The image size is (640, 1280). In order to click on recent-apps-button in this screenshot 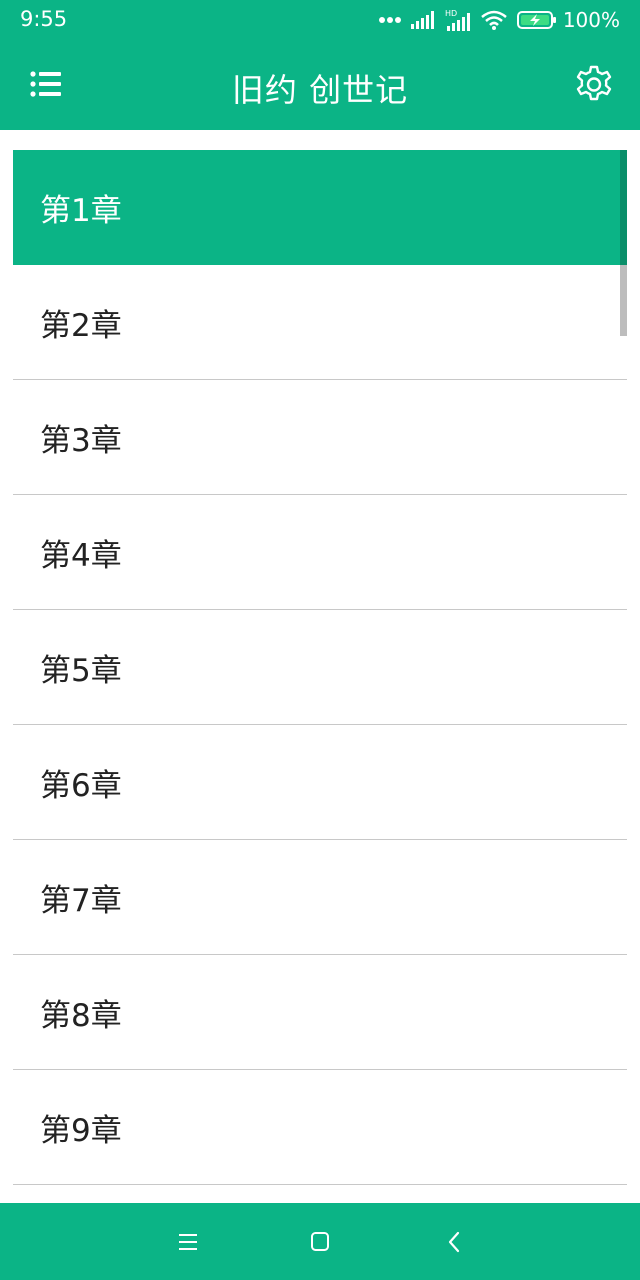, I will do `click(188, 1242)`.